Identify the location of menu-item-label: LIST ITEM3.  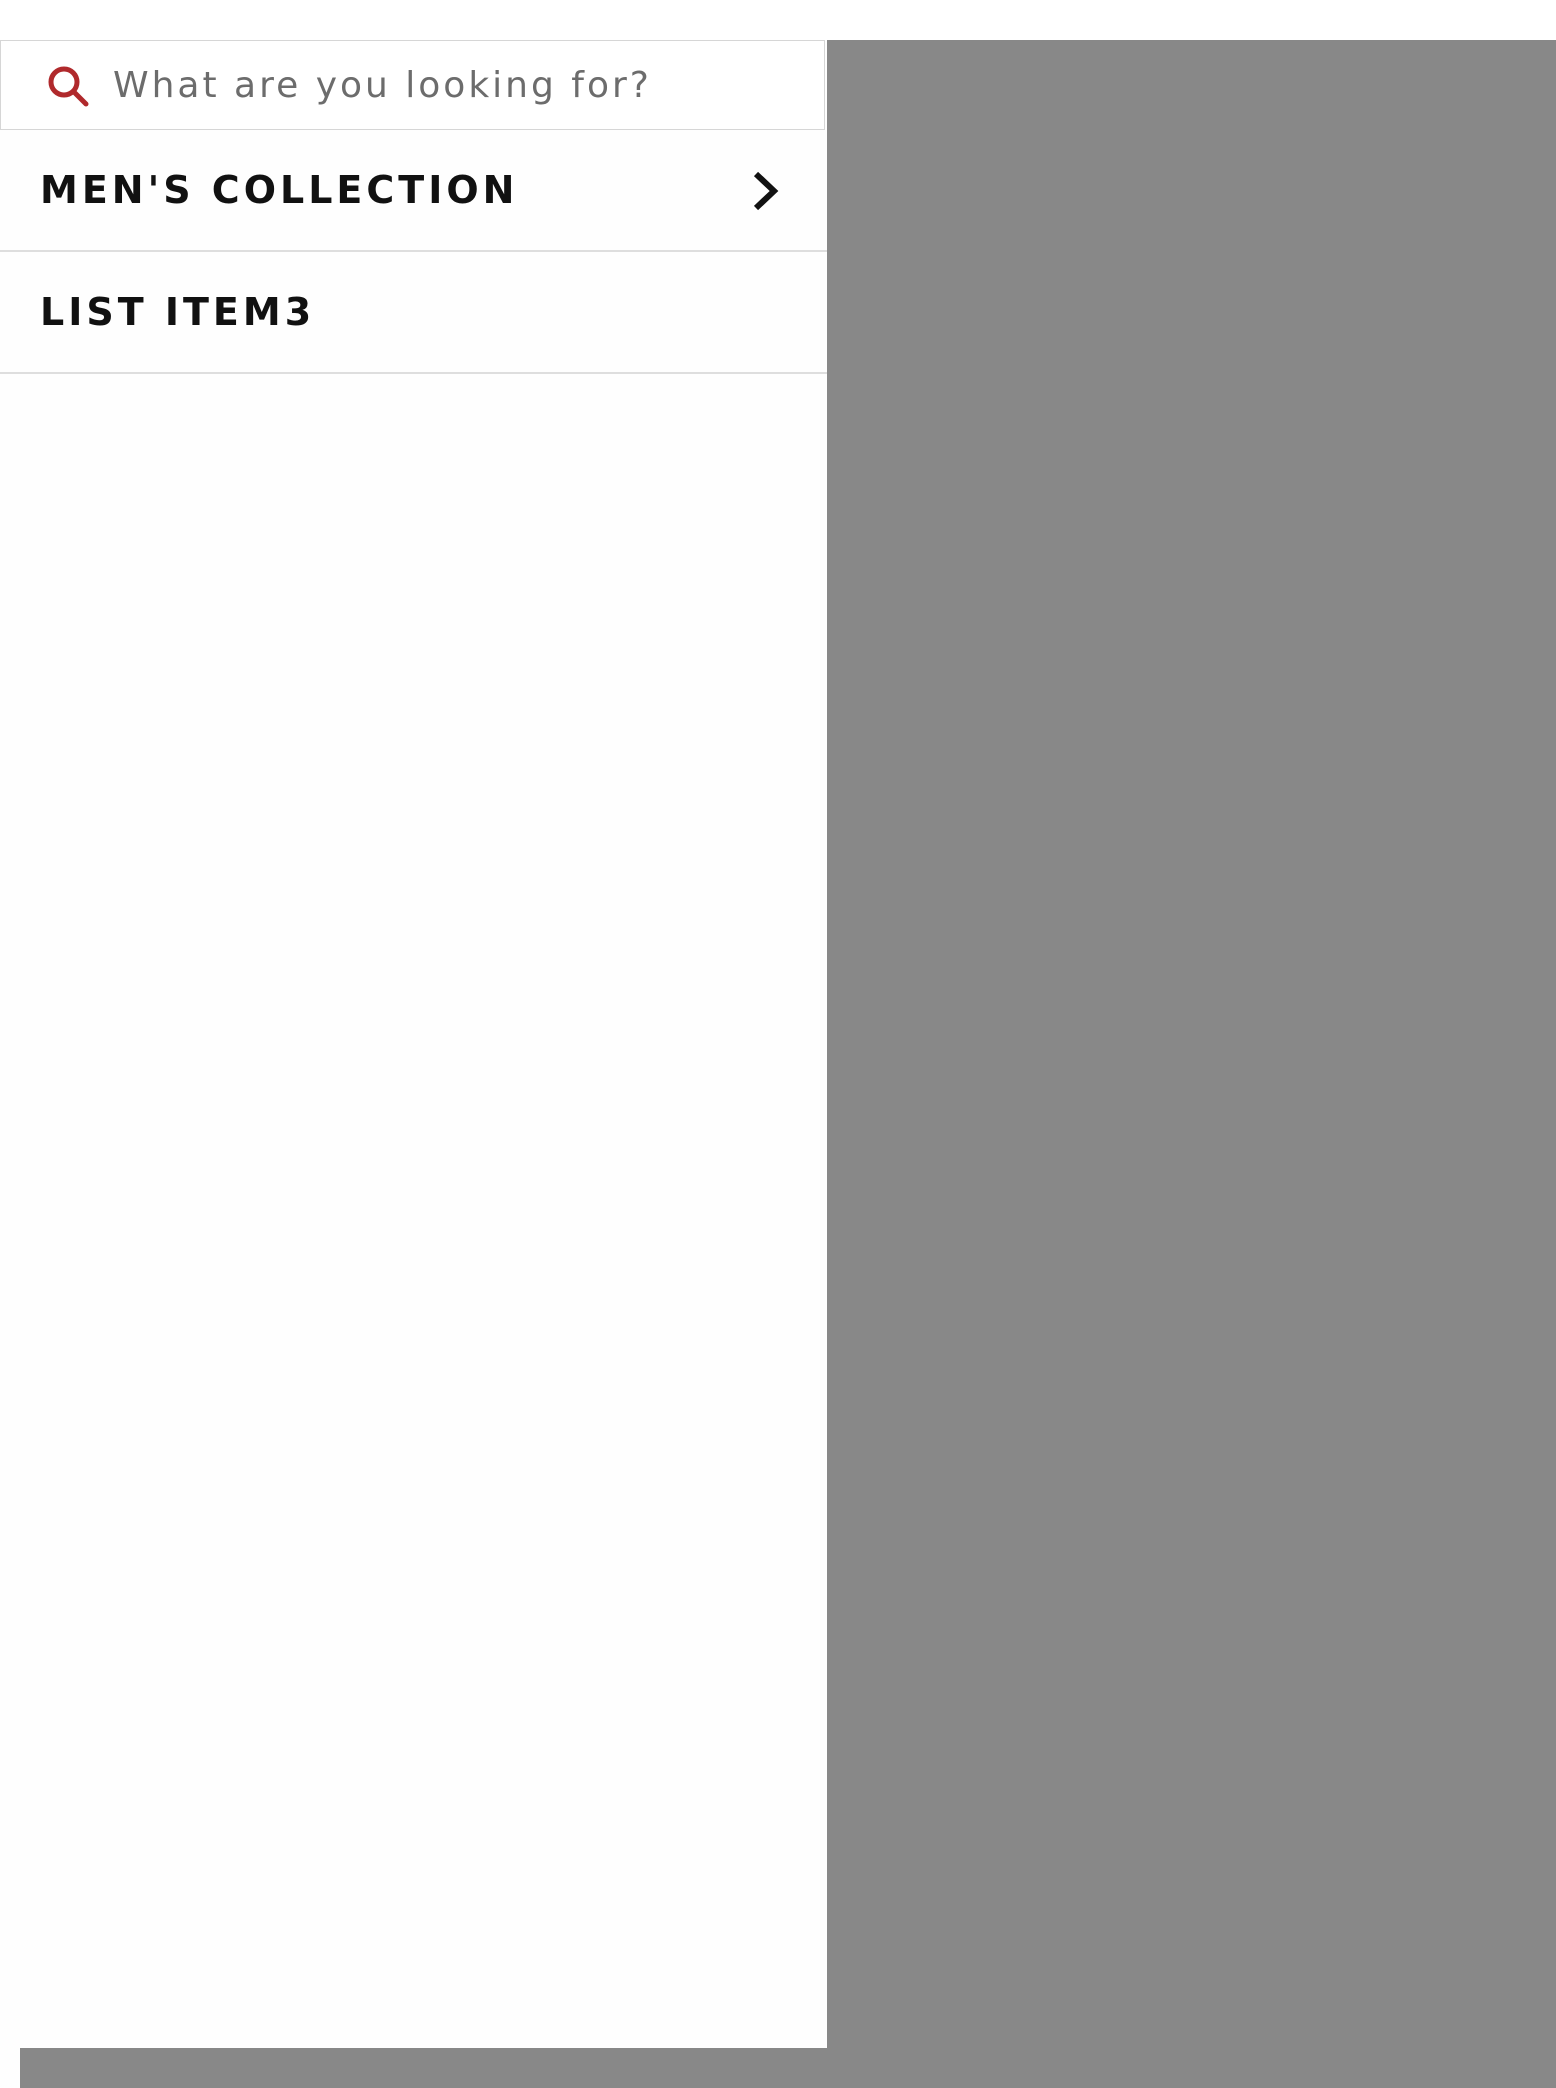
(178, 312).